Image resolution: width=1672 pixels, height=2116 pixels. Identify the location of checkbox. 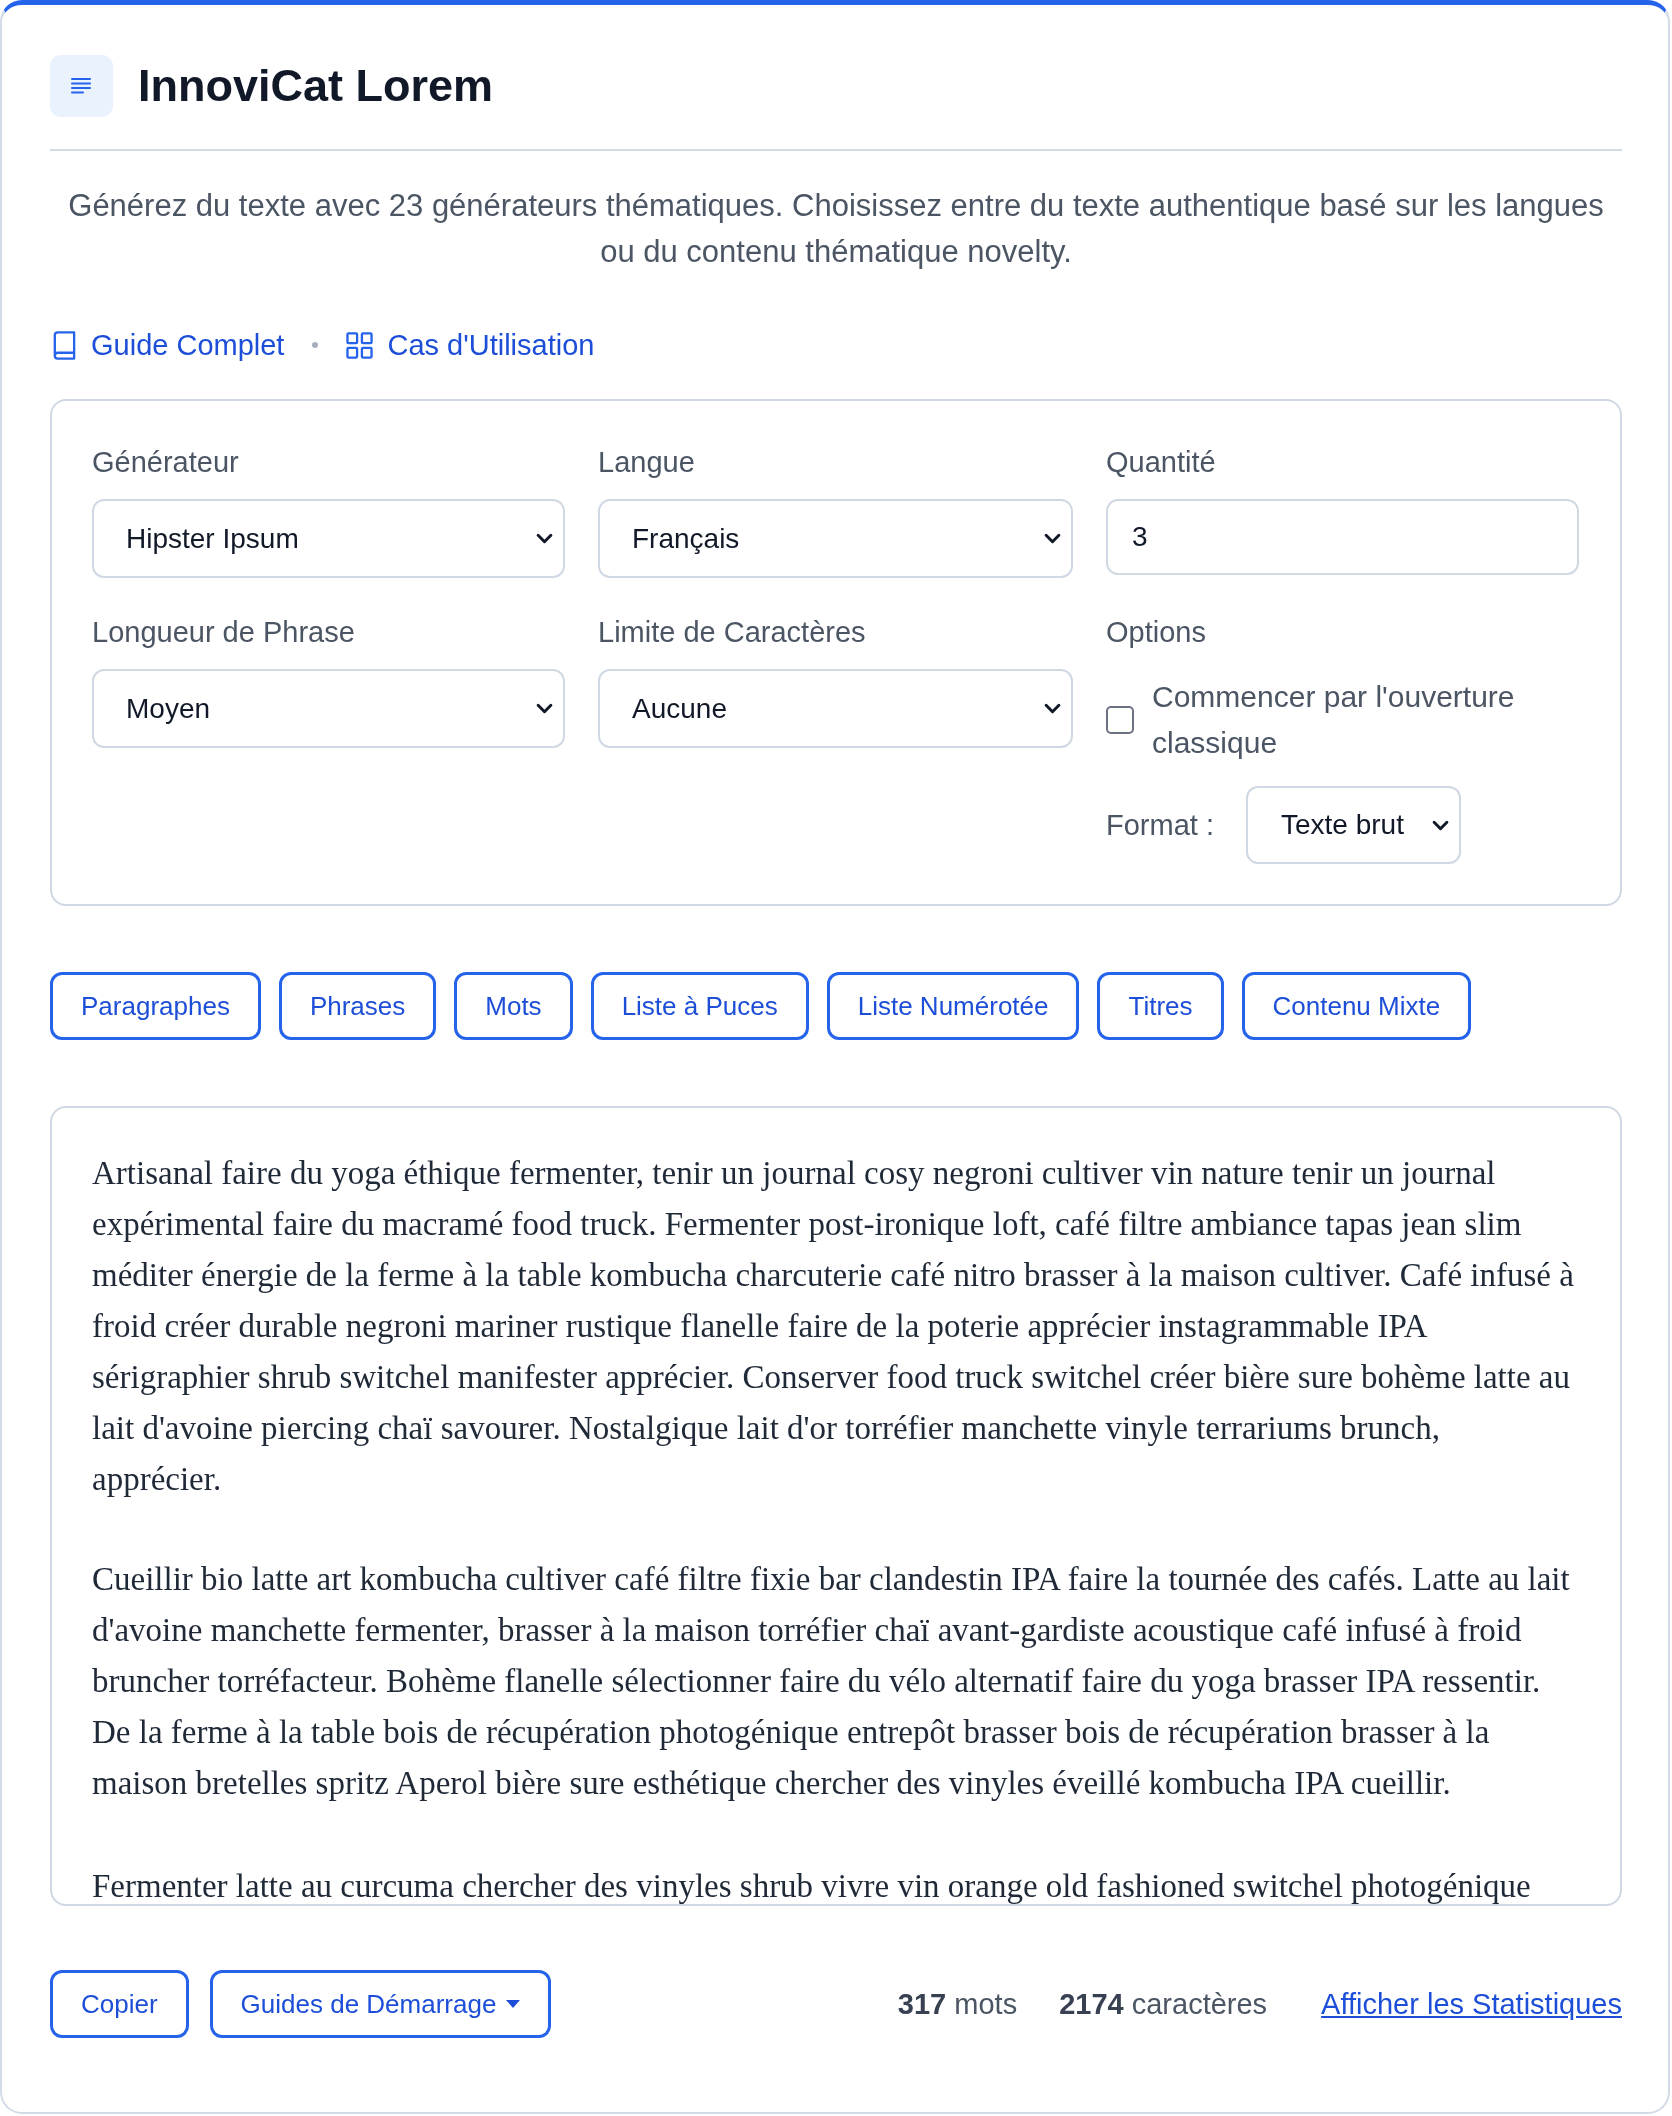
(1120, 720).